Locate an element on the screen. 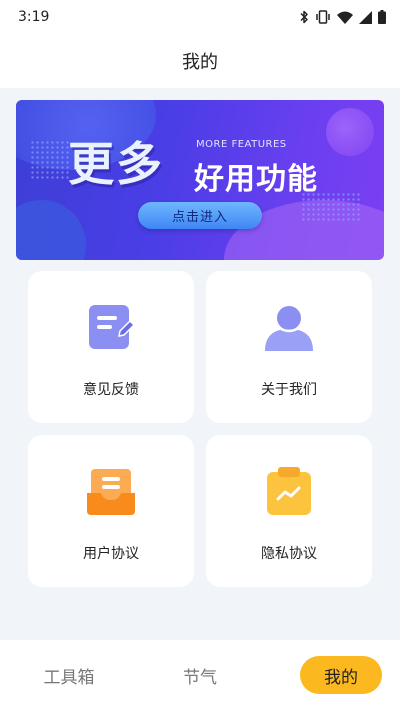 Image resolution: width=400 pixels, height=711 pixels. enter-button: 点击进入 is located at coordinates (200, 215).